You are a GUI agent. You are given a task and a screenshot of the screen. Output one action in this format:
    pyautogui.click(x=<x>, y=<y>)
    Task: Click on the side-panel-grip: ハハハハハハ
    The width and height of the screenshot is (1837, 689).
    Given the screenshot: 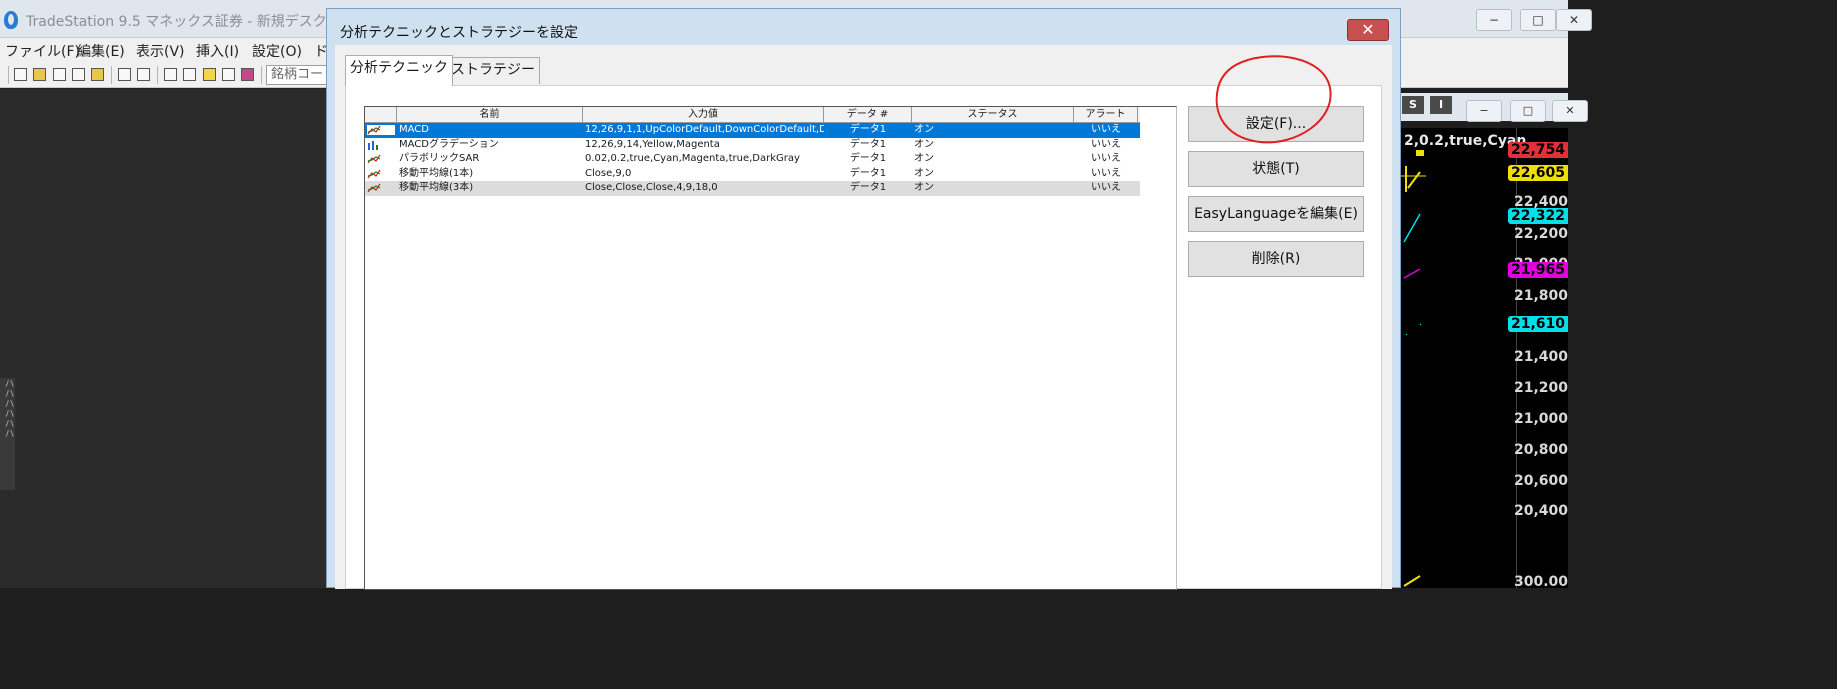 What is the action you would take?
    pyautogui.click(x=7, y=434)
    